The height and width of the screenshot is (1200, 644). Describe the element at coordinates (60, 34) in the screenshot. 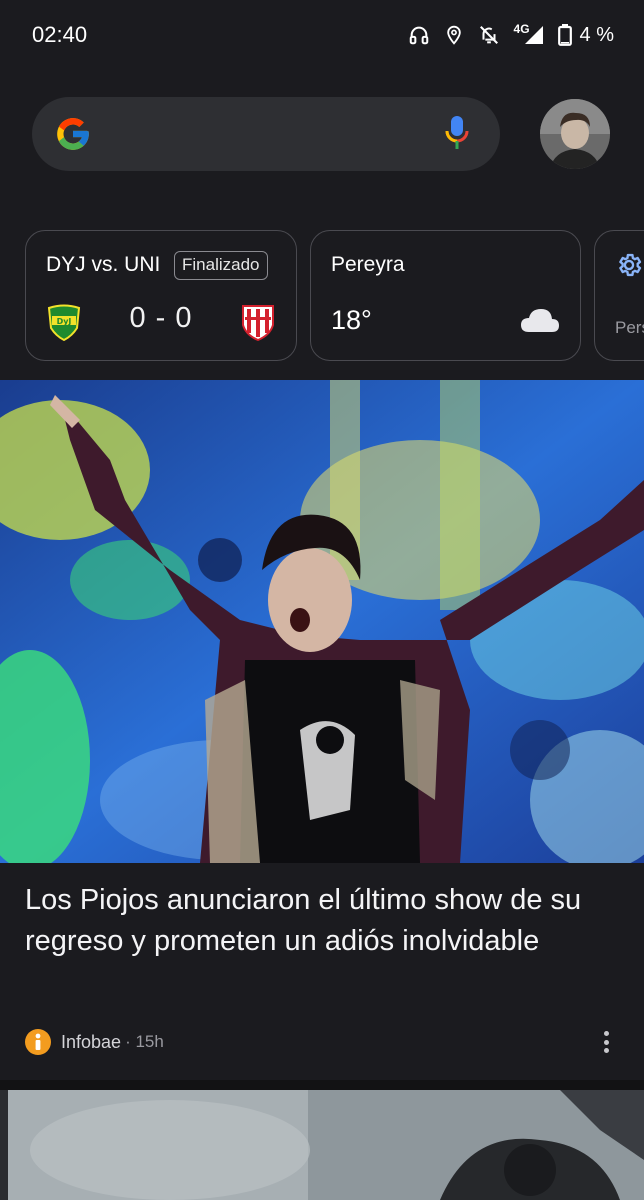

I see `status-time: 02:40` at that location.